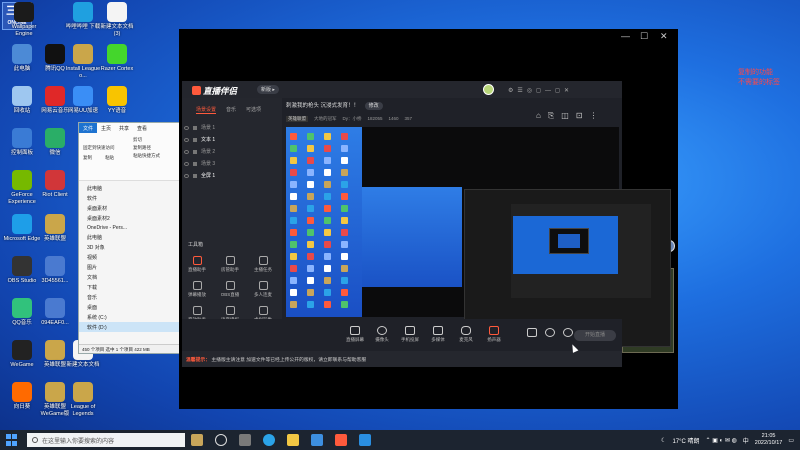 The height and width of the screenshot is (450, 800). I want to click on preview-toolbar-icons: ⌂⎘◫⊡⋮, so click(570, 116).